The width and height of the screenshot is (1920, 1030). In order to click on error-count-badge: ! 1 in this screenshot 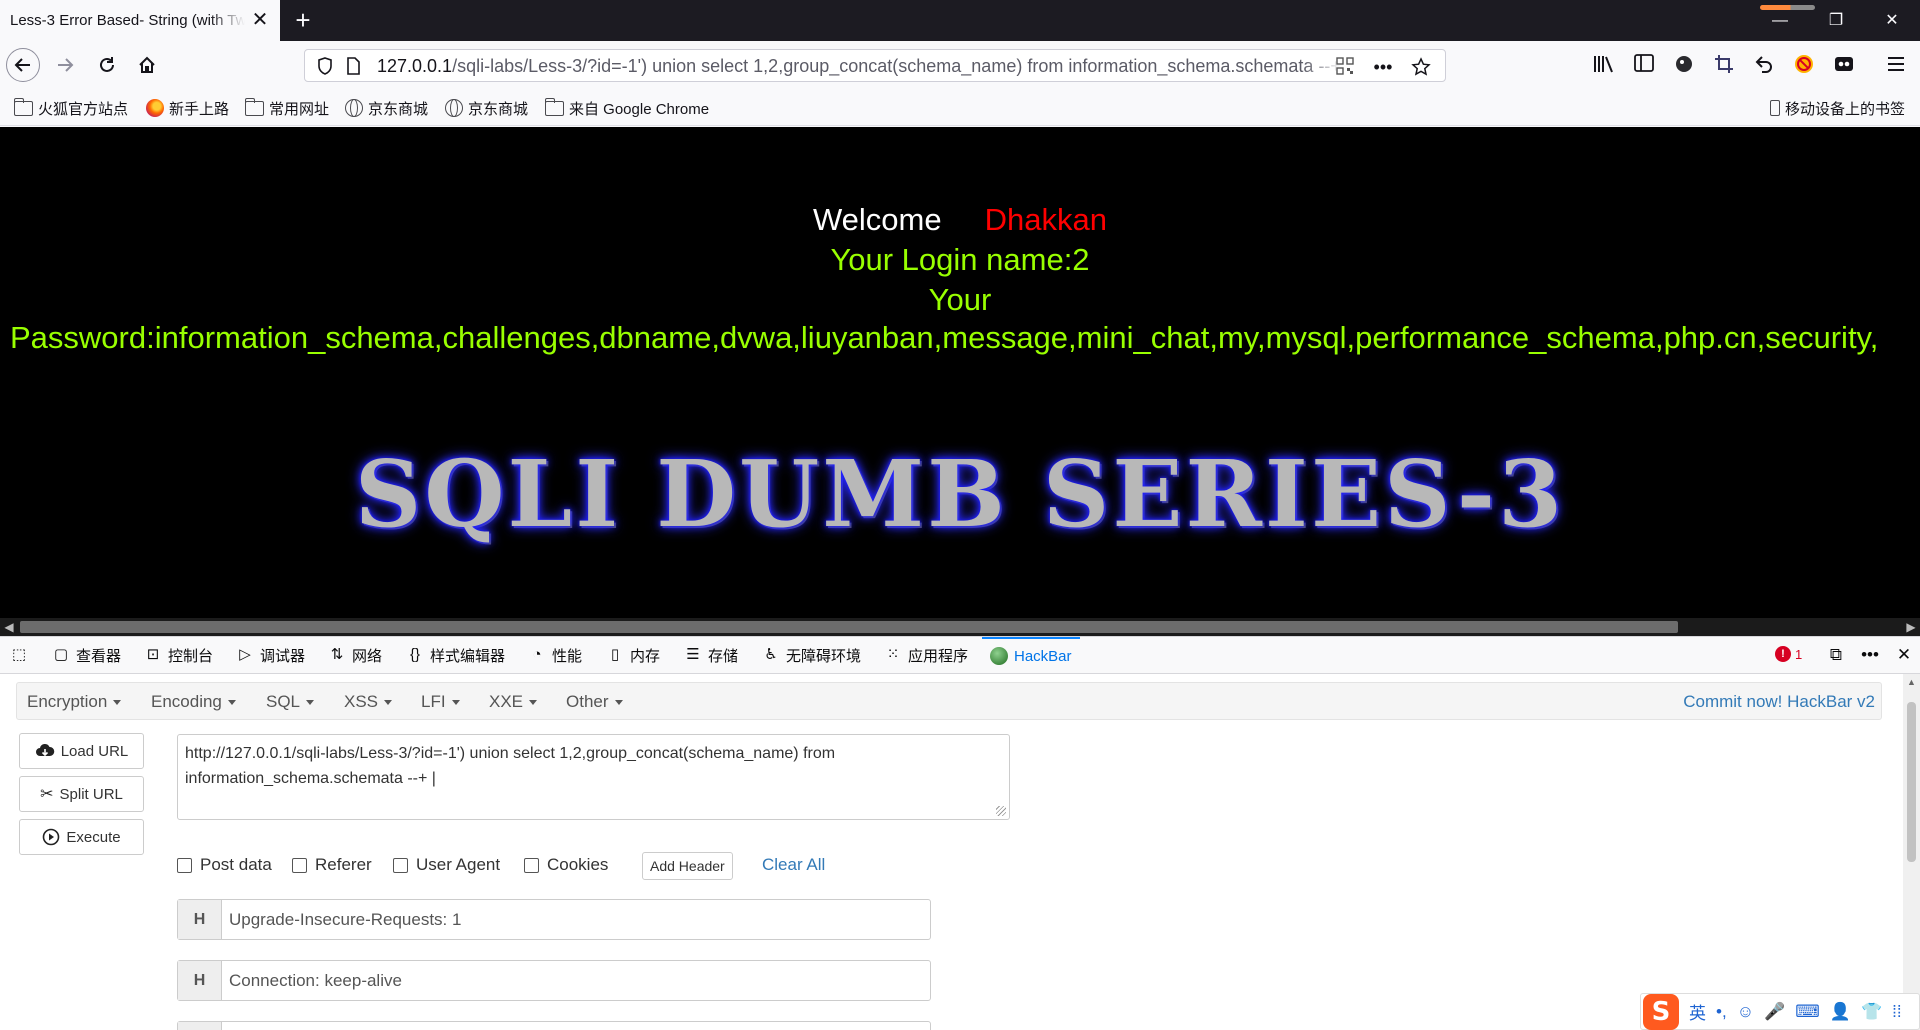, I will do `click(1788, 654)`.